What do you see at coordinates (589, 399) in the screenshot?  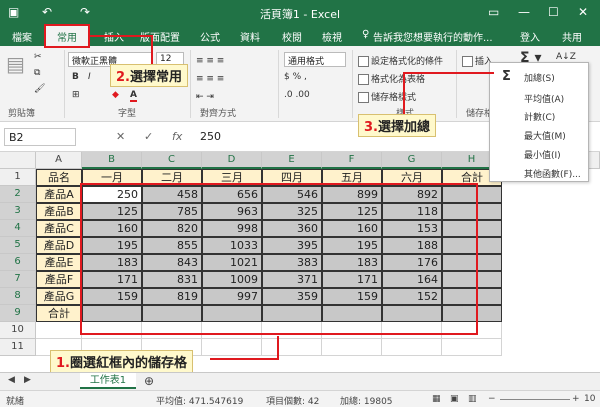 I see `zoom-level: 10` at bounding box center [589, 399].